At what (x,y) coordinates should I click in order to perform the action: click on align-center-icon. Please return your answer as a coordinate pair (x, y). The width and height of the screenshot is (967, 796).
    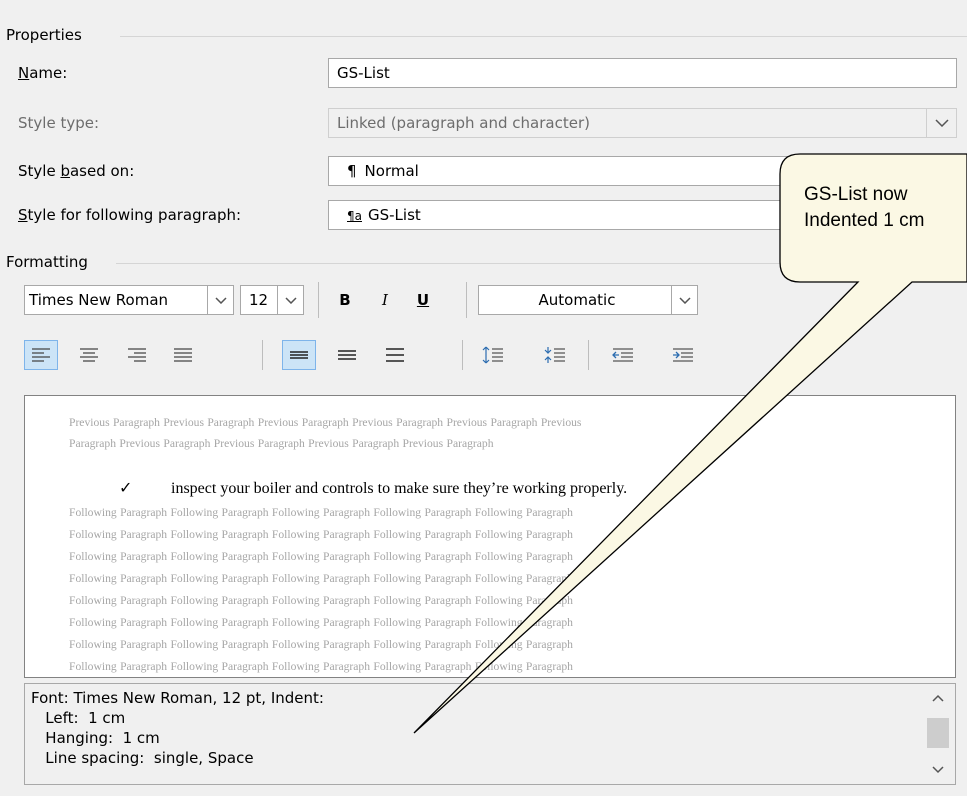
    Looking at the image, I should click on (89, 355).